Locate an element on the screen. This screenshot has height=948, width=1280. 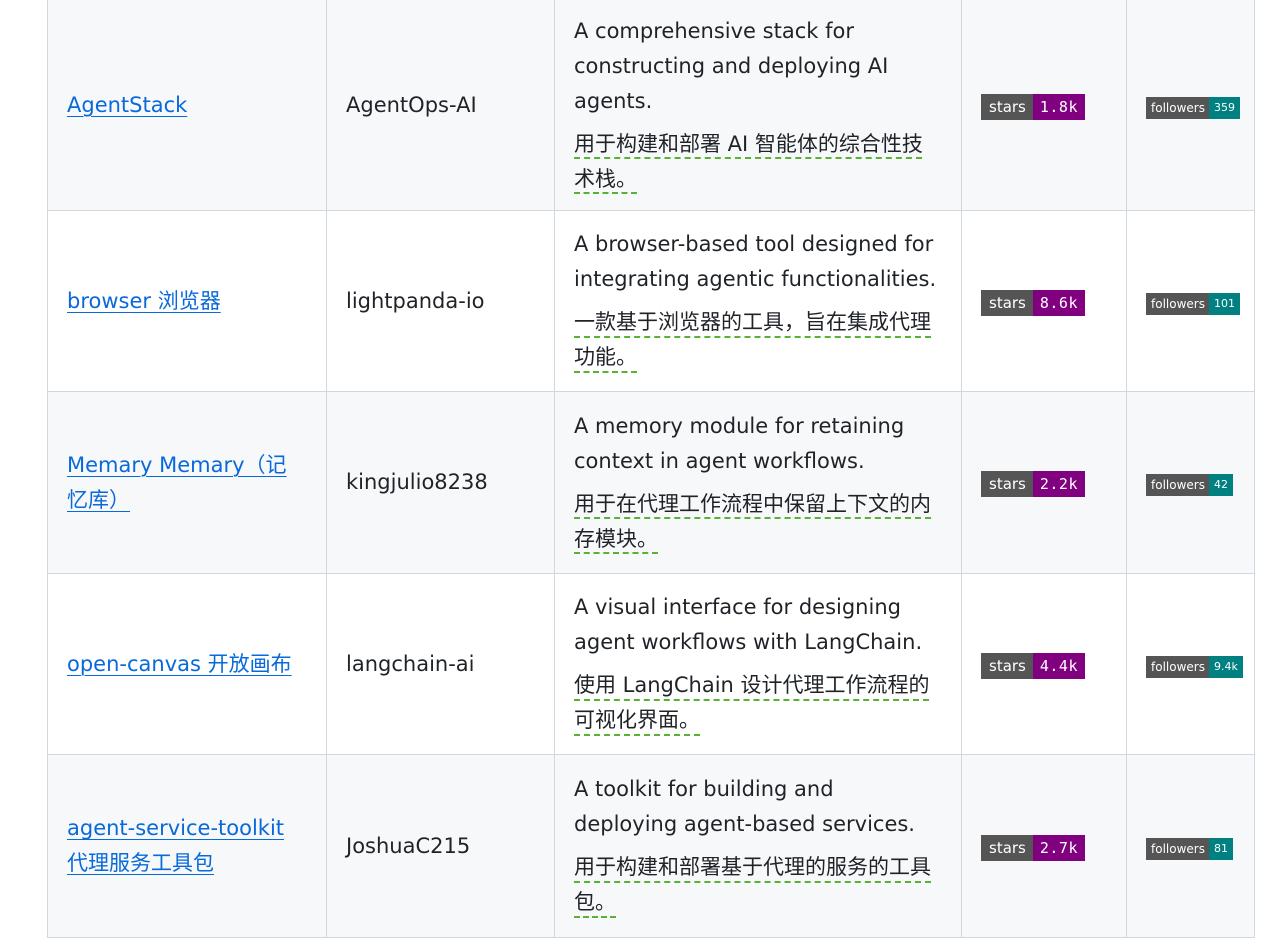
stars-badge: stars 8.6k is located at coordinates (1033, 302).